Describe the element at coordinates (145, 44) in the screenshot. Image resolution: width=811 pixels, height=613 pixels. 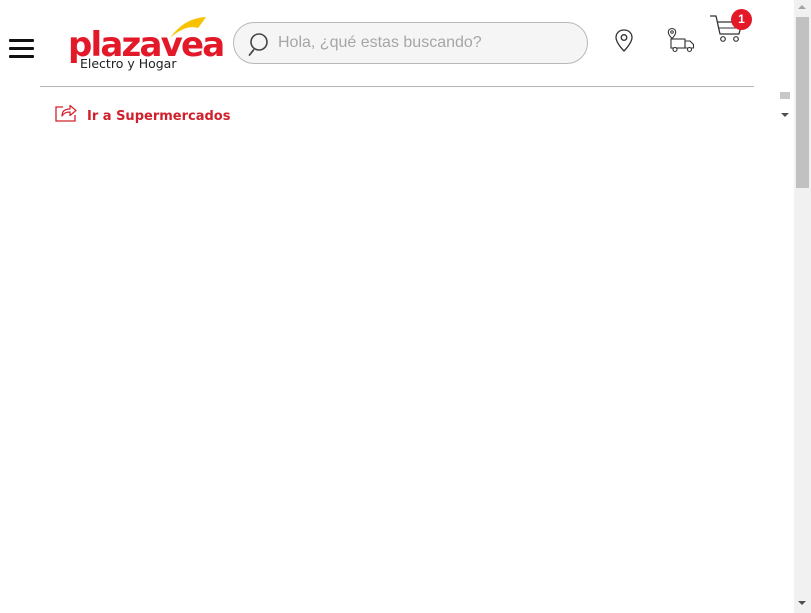
I see `plazavea-logo: plazavea Electro y Hogar` at that location.